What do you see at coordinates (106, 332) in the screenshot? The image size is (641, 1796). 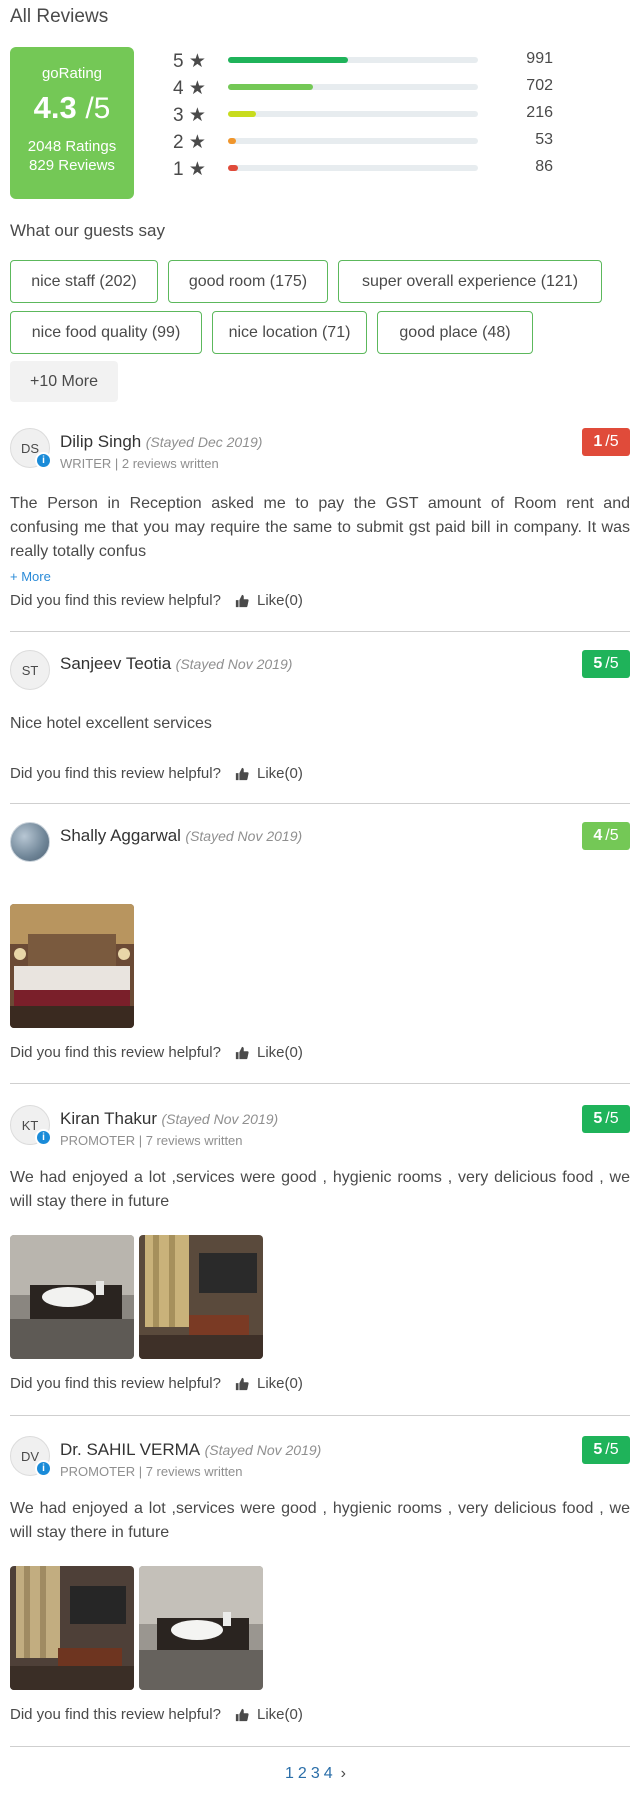 I see `tag-nice-food-quality: nice food quality (99)` at bounding box center [106, 332].